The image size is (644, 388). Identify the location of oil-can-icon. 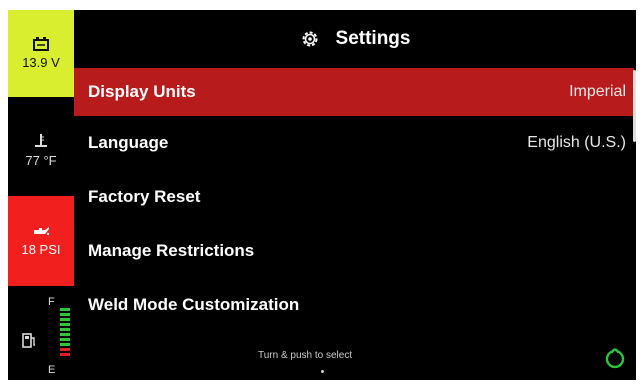
(42, 230).